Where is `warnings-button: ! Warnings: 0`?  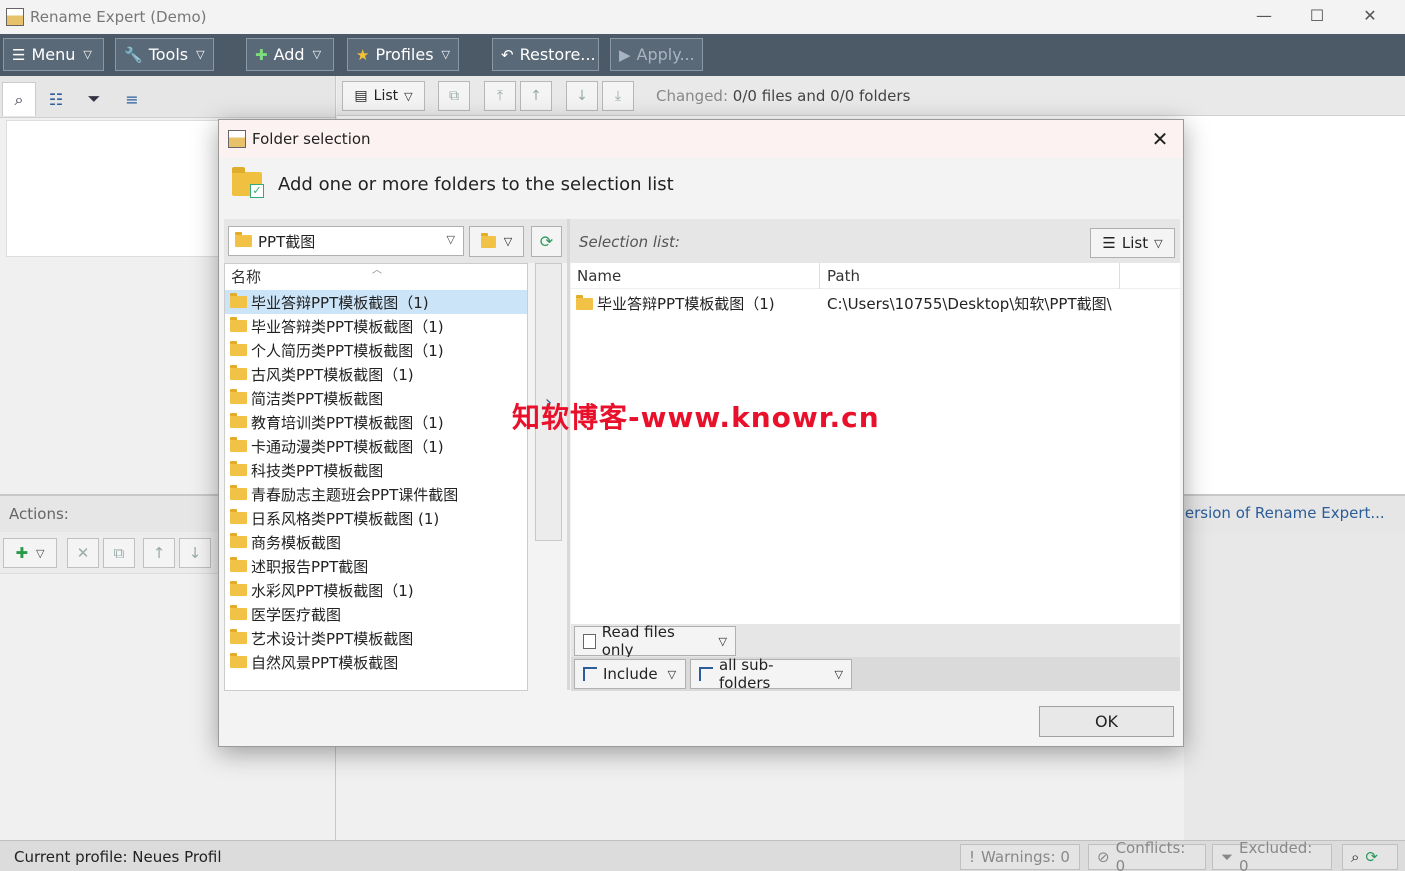 warnings-button: ! Warnings: 0 is located at coordinates (1020, 857).